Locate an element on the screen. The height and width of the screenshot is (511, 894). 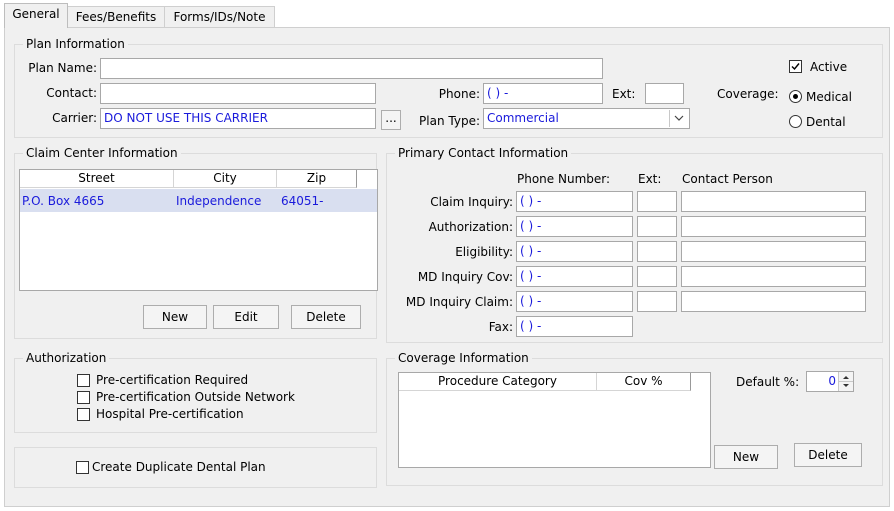
phone-number-header: Phone Number: is located at coordinates (564, 179).